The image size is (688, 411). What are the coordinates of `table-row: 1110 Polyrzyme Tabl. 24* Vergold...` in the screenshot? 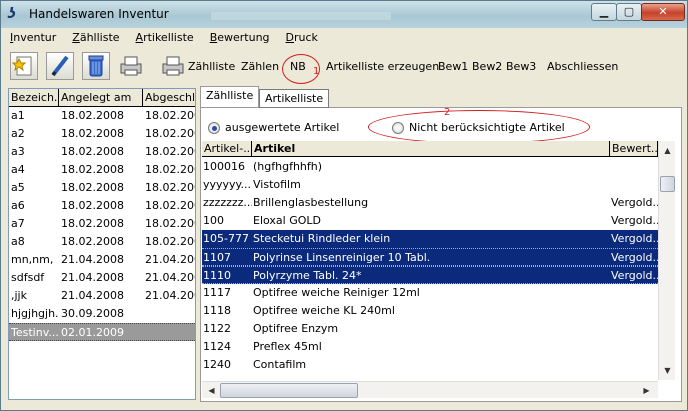 It's located at (430, 275).